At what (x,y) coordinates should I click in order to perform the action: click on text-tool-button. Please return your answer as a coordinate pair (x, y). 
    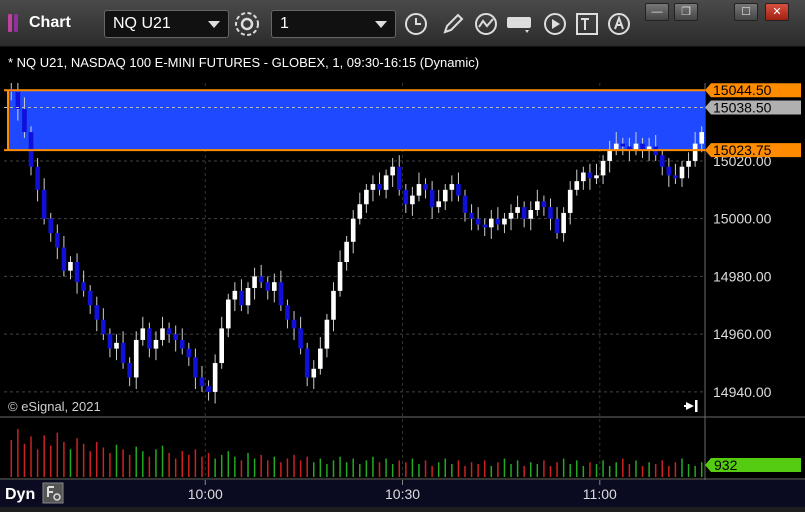
    Looking at the image, I should click on (587, 24).